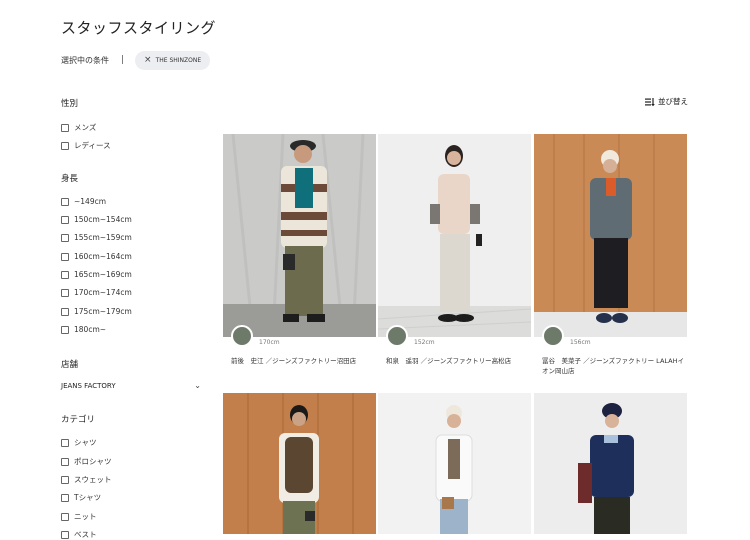 Image resolution: width=750 pixels, height=540 pixels. I want to click on selected-filters-label: 選択中の条件, so click(85, 60).